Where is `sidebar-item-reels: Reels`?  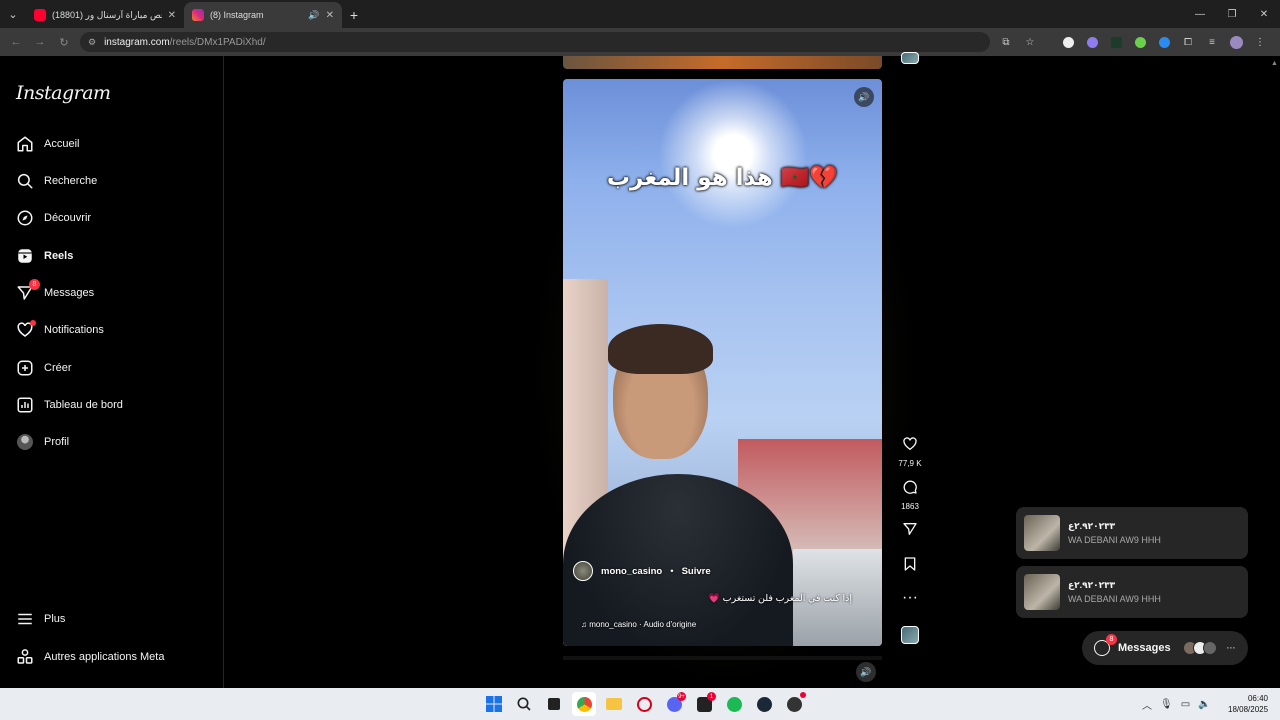 sidebar-item-reels: Reels is located at coordinates (44, 256).